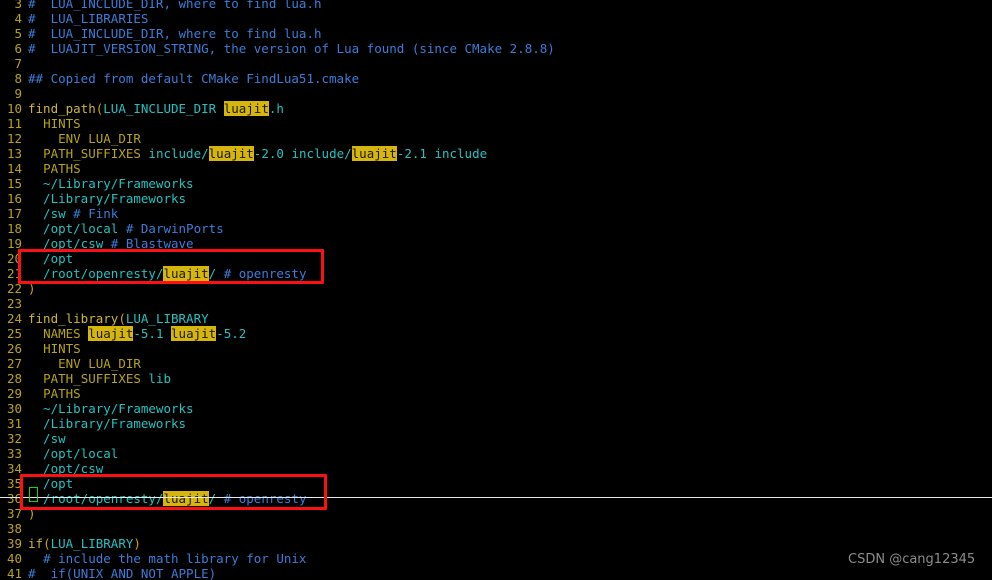 Image resolution: width=992 pixels, height=580 pixels. I want to click on code-line: 17 /sw # Fink, so click(496, 213).